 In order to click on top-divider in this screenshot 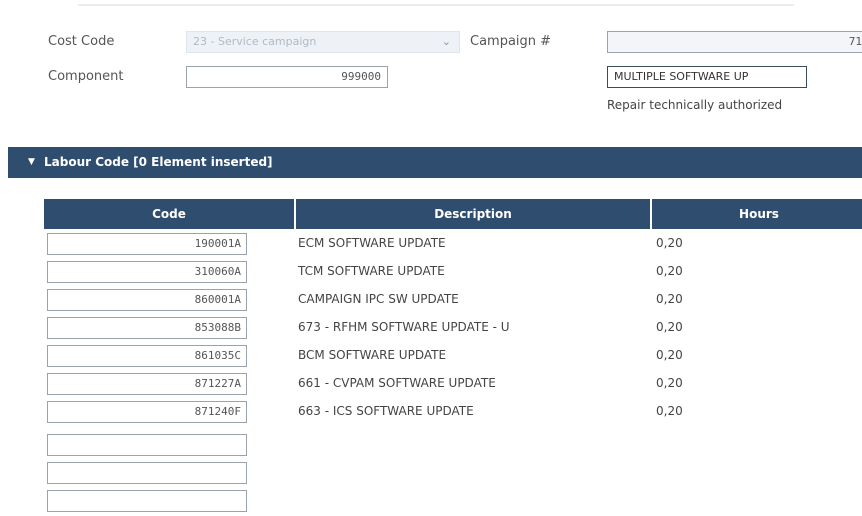, I will do `click(436, 5)`.